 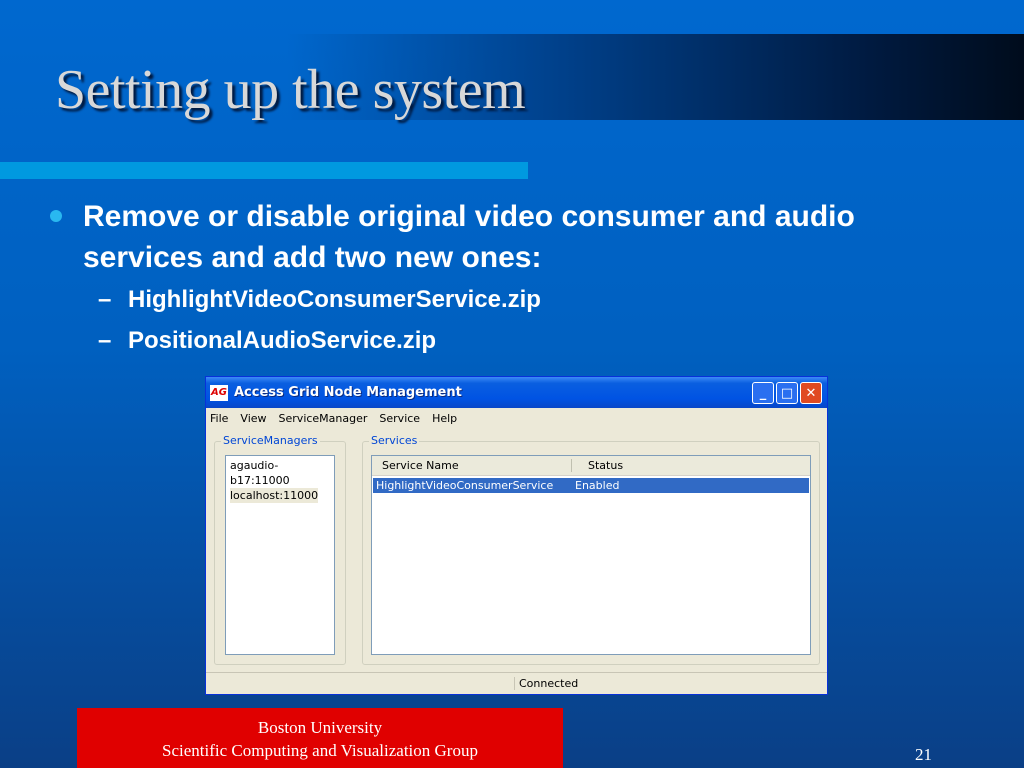 What do you see at coordinates (516, 418) in the screenshot?
I see `menu-bar: File View ServiceManager Service Help` at bounding box center [516, 418].